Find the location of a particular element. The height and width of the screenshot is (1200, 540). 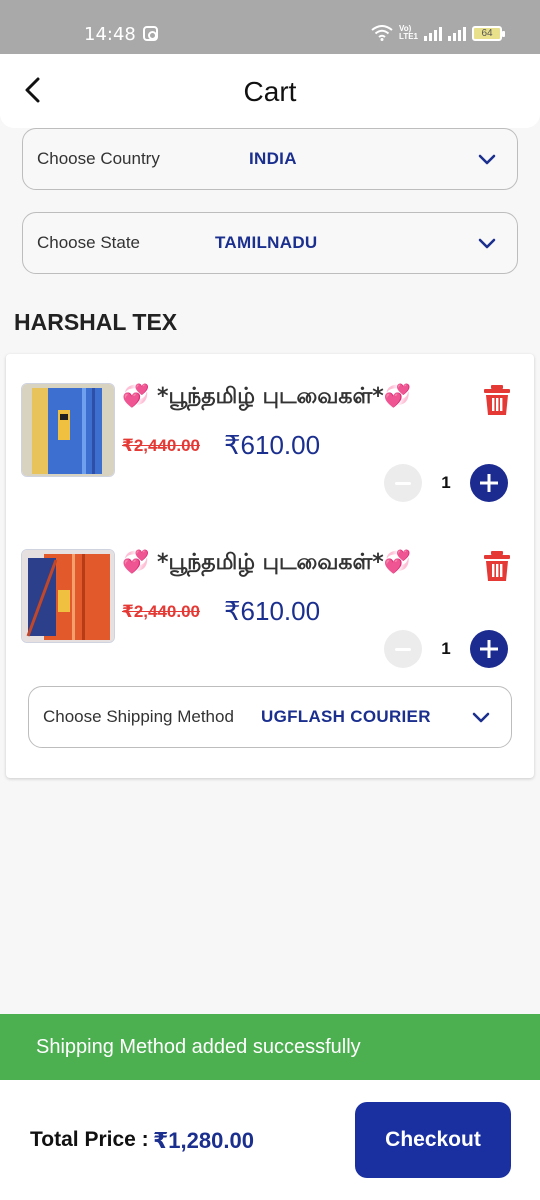

checkout-footer: Total Price : ₹1,280.00 Checkout is located at coordinates (270, 1140).